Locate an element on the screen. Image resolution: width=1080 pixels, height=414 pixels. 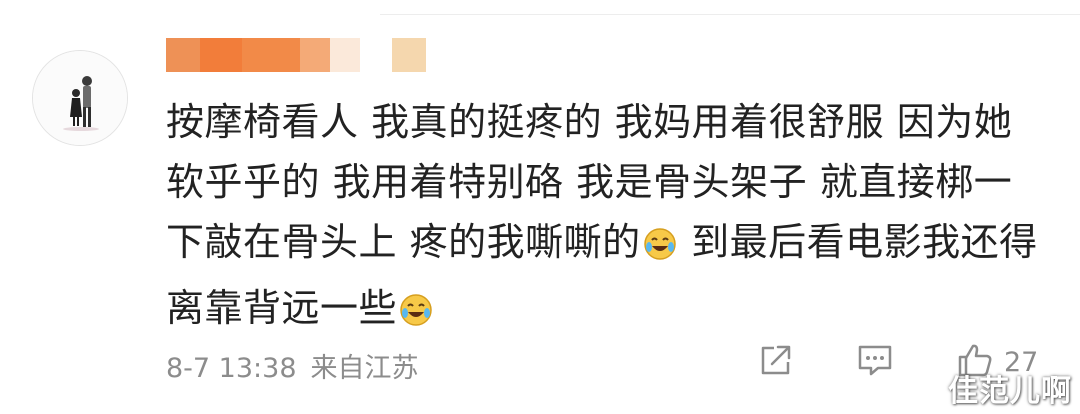
username-masked is located at coordinates (296, 55).